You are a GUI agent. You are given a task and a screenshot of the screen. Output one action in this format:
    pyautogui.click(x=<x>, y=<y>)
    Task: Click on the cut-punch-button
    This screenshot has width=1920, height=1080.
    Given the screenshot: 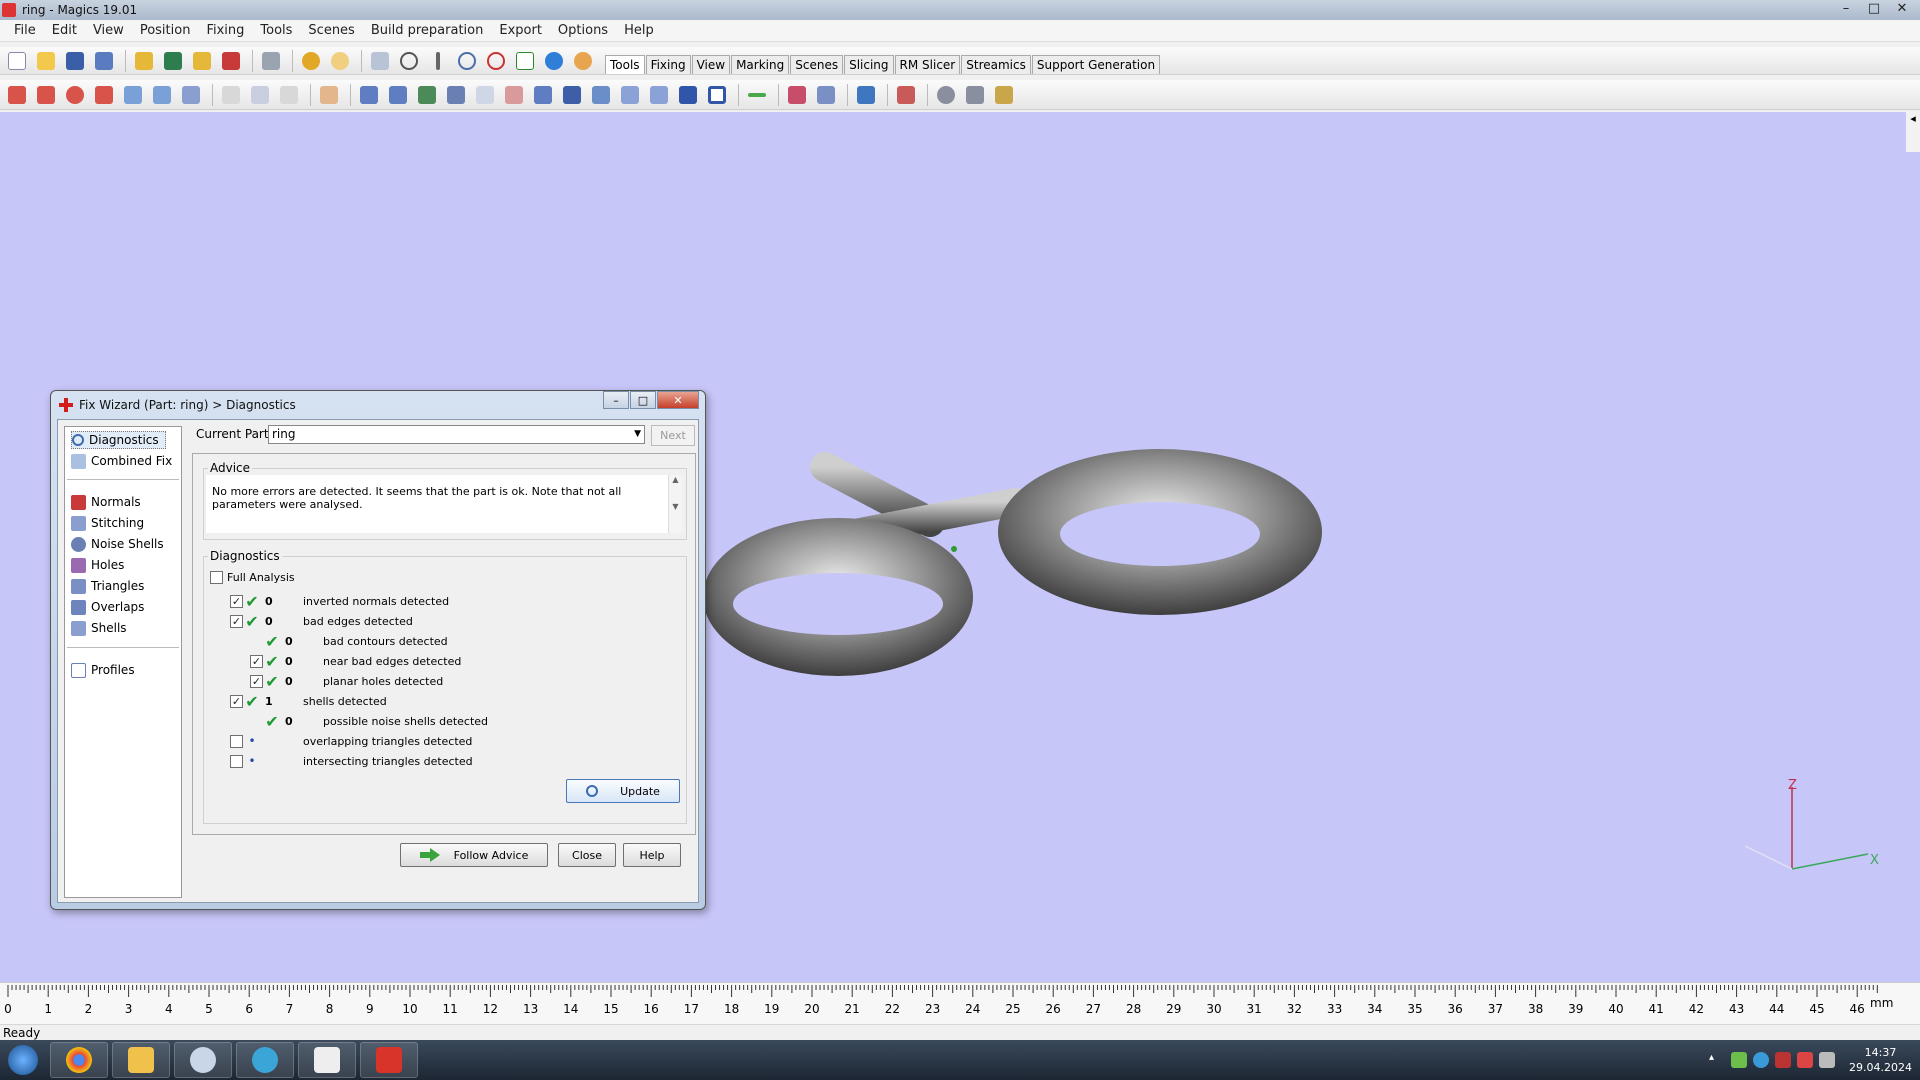 What is the action you would take?
    pyautogui.click(x=543, y=95)
    